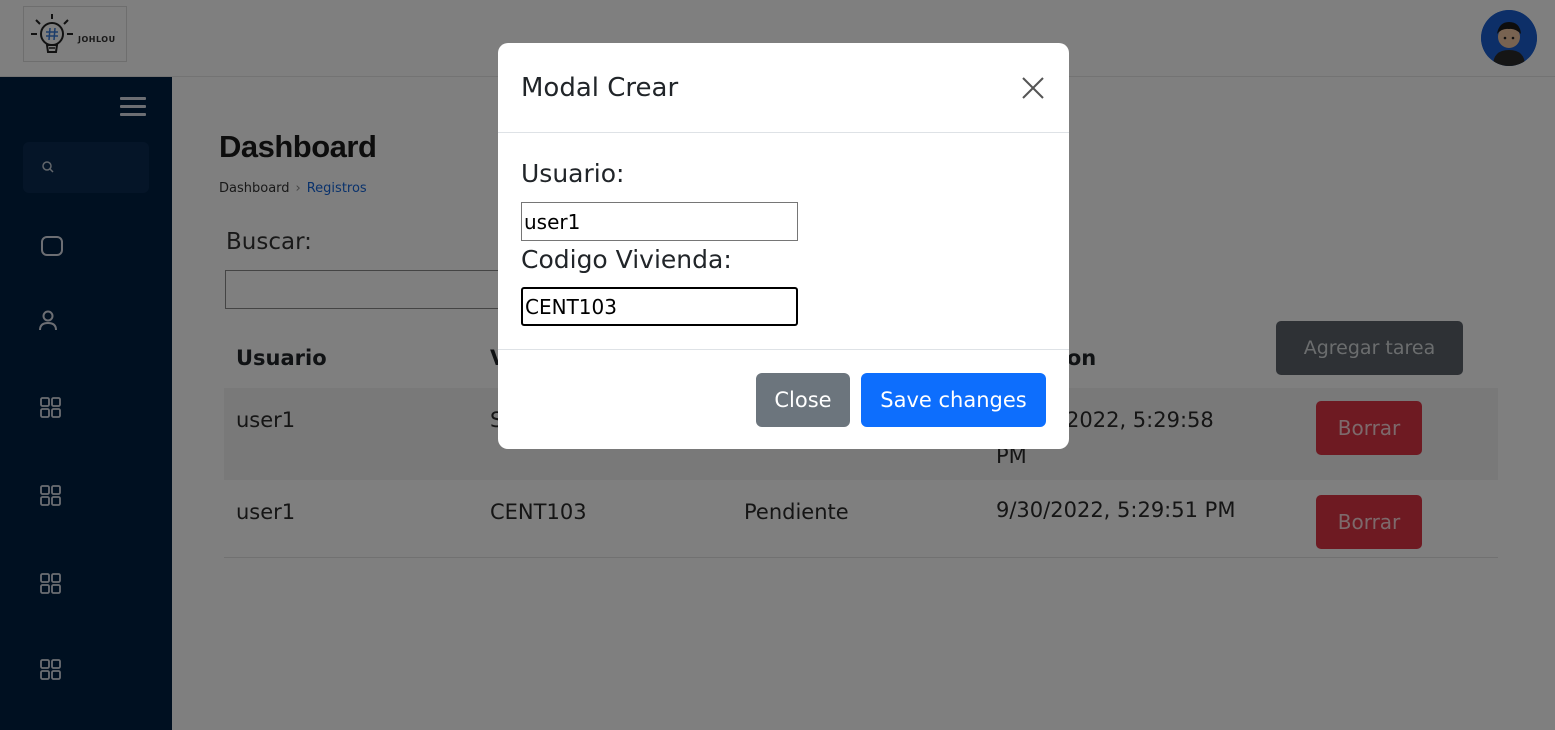 The image size is (1555, 730). What do you see at coordinates (803, 400) in the screenshot?
I see `close-button: Close` at bounding box center [803, 400].